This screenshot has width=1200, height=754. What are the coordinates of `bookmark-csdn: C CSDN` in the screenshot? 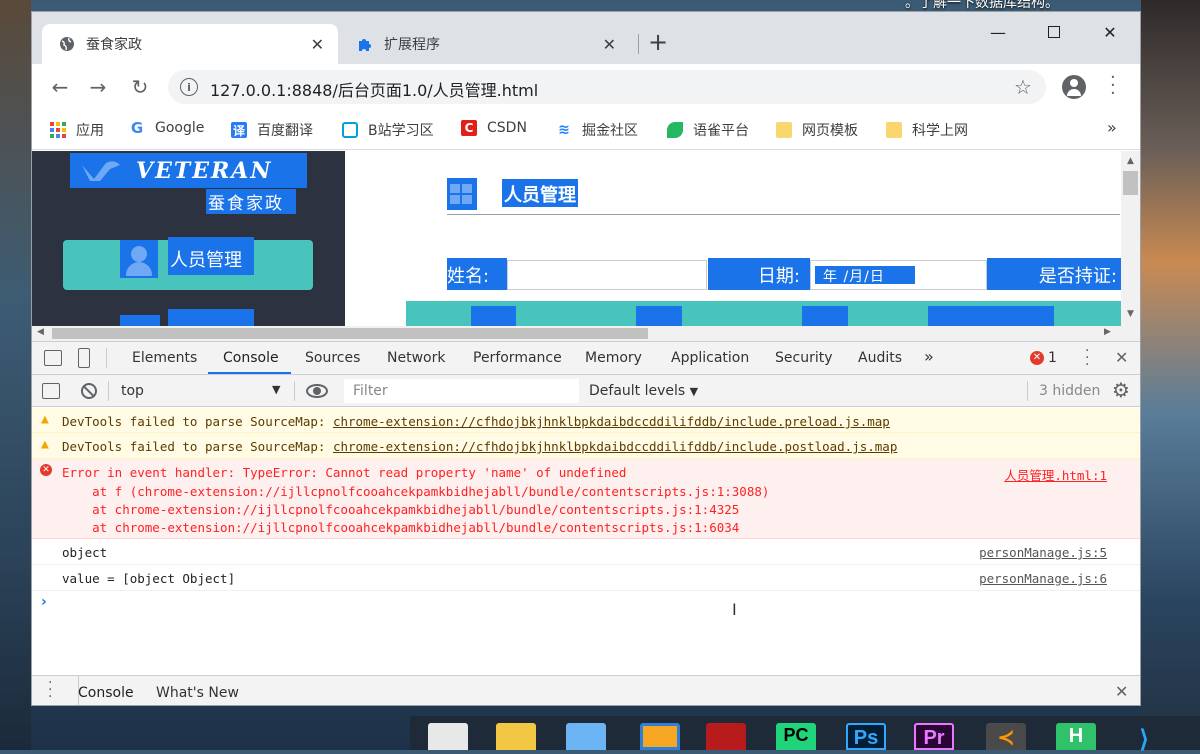 It's located at (494, 128).